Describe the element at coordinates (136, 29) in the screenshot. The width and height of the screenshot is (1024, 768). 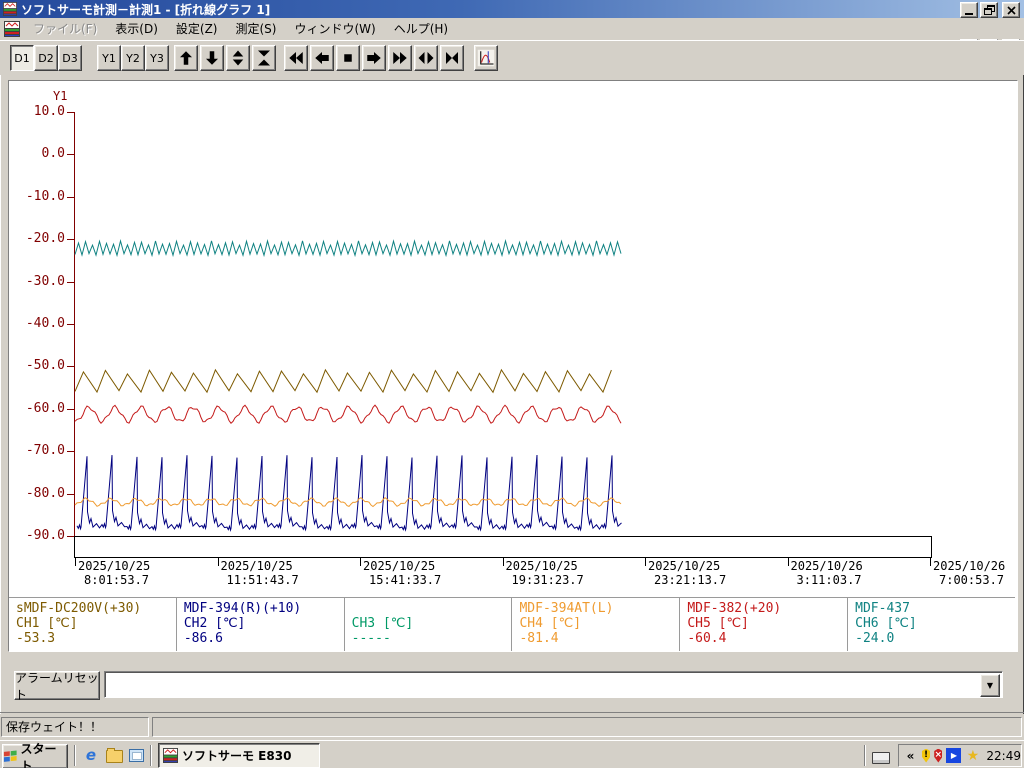
I see `menu-item: 表示(D)` at that location.